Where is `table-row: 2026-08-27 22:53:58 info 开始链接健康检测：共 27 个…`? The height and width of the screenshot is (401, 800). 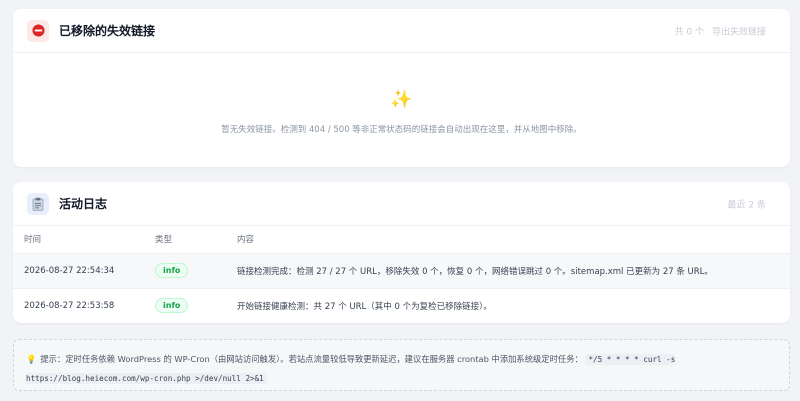
table-row: 2026-08-27 22:53:58 info 开始链接健康检测：共 27 个… is located at coordinates (401, 305).